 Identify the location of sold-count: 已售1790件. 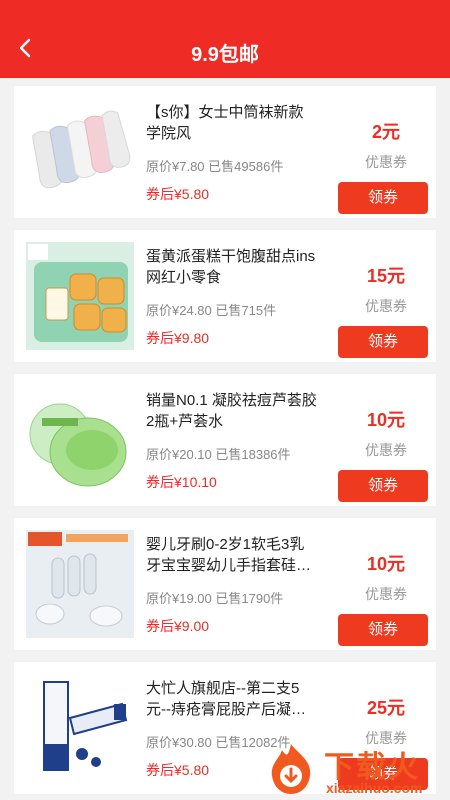
(249, 598).